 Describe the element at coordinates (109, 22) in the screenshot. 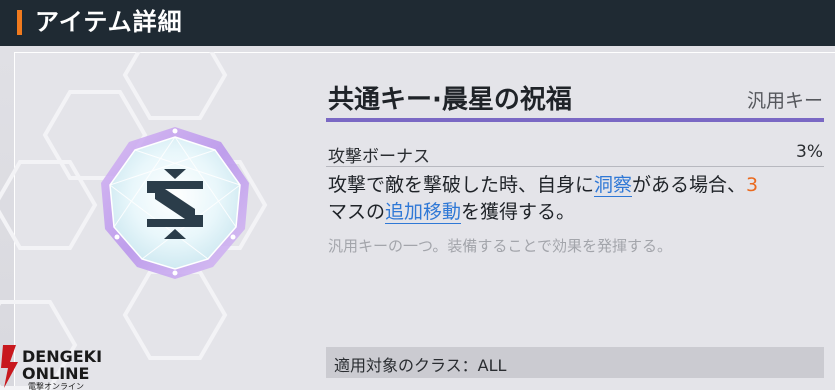

I see `page-title: アイテム詳細` at that location.